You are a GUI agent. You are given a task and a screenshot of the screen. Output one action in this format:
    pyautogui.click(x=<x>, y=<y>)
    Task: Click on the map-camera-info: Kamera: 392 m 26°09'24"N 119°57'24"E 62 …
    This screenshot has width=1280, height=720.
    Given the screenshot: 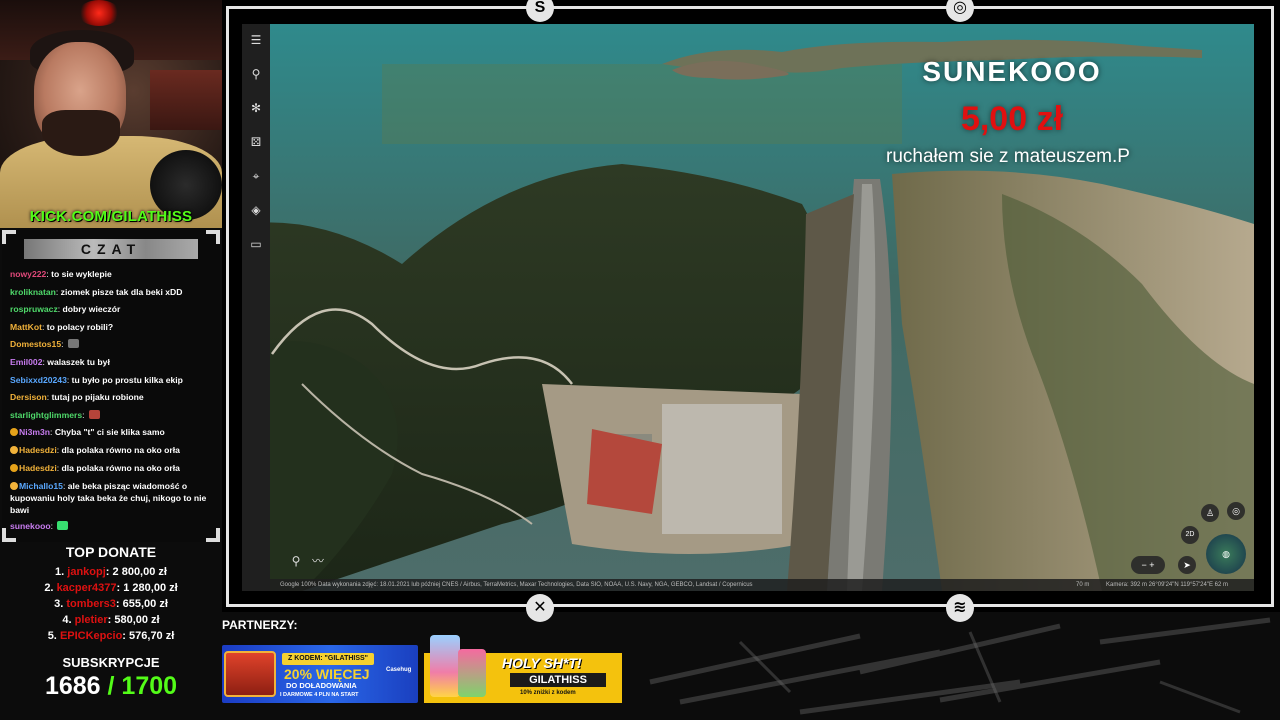 What is the action you would take?
    pyautogui.click(x=1167, y=585)
    